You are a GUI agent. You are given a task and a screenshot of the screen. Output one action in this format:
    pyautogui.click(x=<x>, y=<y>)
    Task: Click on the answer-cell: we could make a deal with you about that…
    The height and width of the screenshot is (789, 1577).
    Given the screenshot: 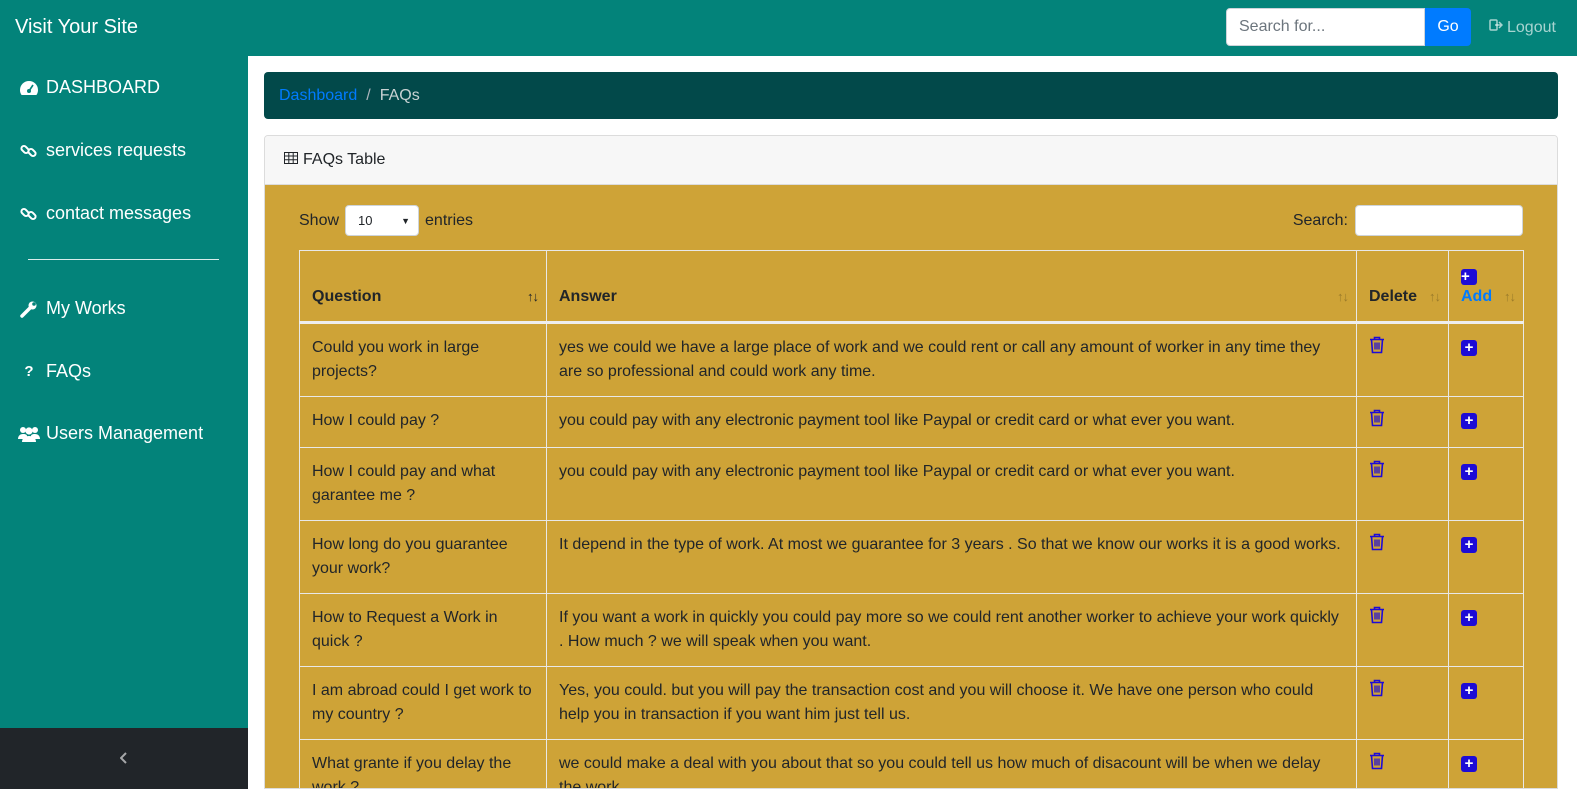 What is the action you would take?
    pyautogui.click(x=951, y=763)
    